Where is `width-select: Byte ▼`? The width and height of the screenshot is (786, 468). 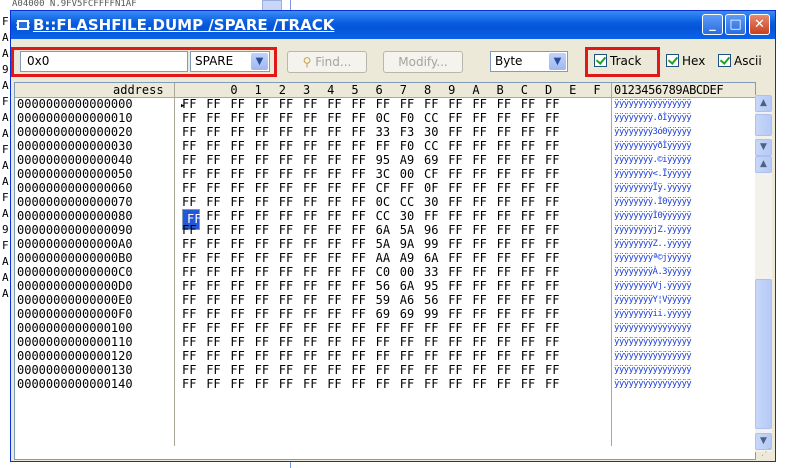
width-select: Byte ▼ is located at coordinates (529, 61).